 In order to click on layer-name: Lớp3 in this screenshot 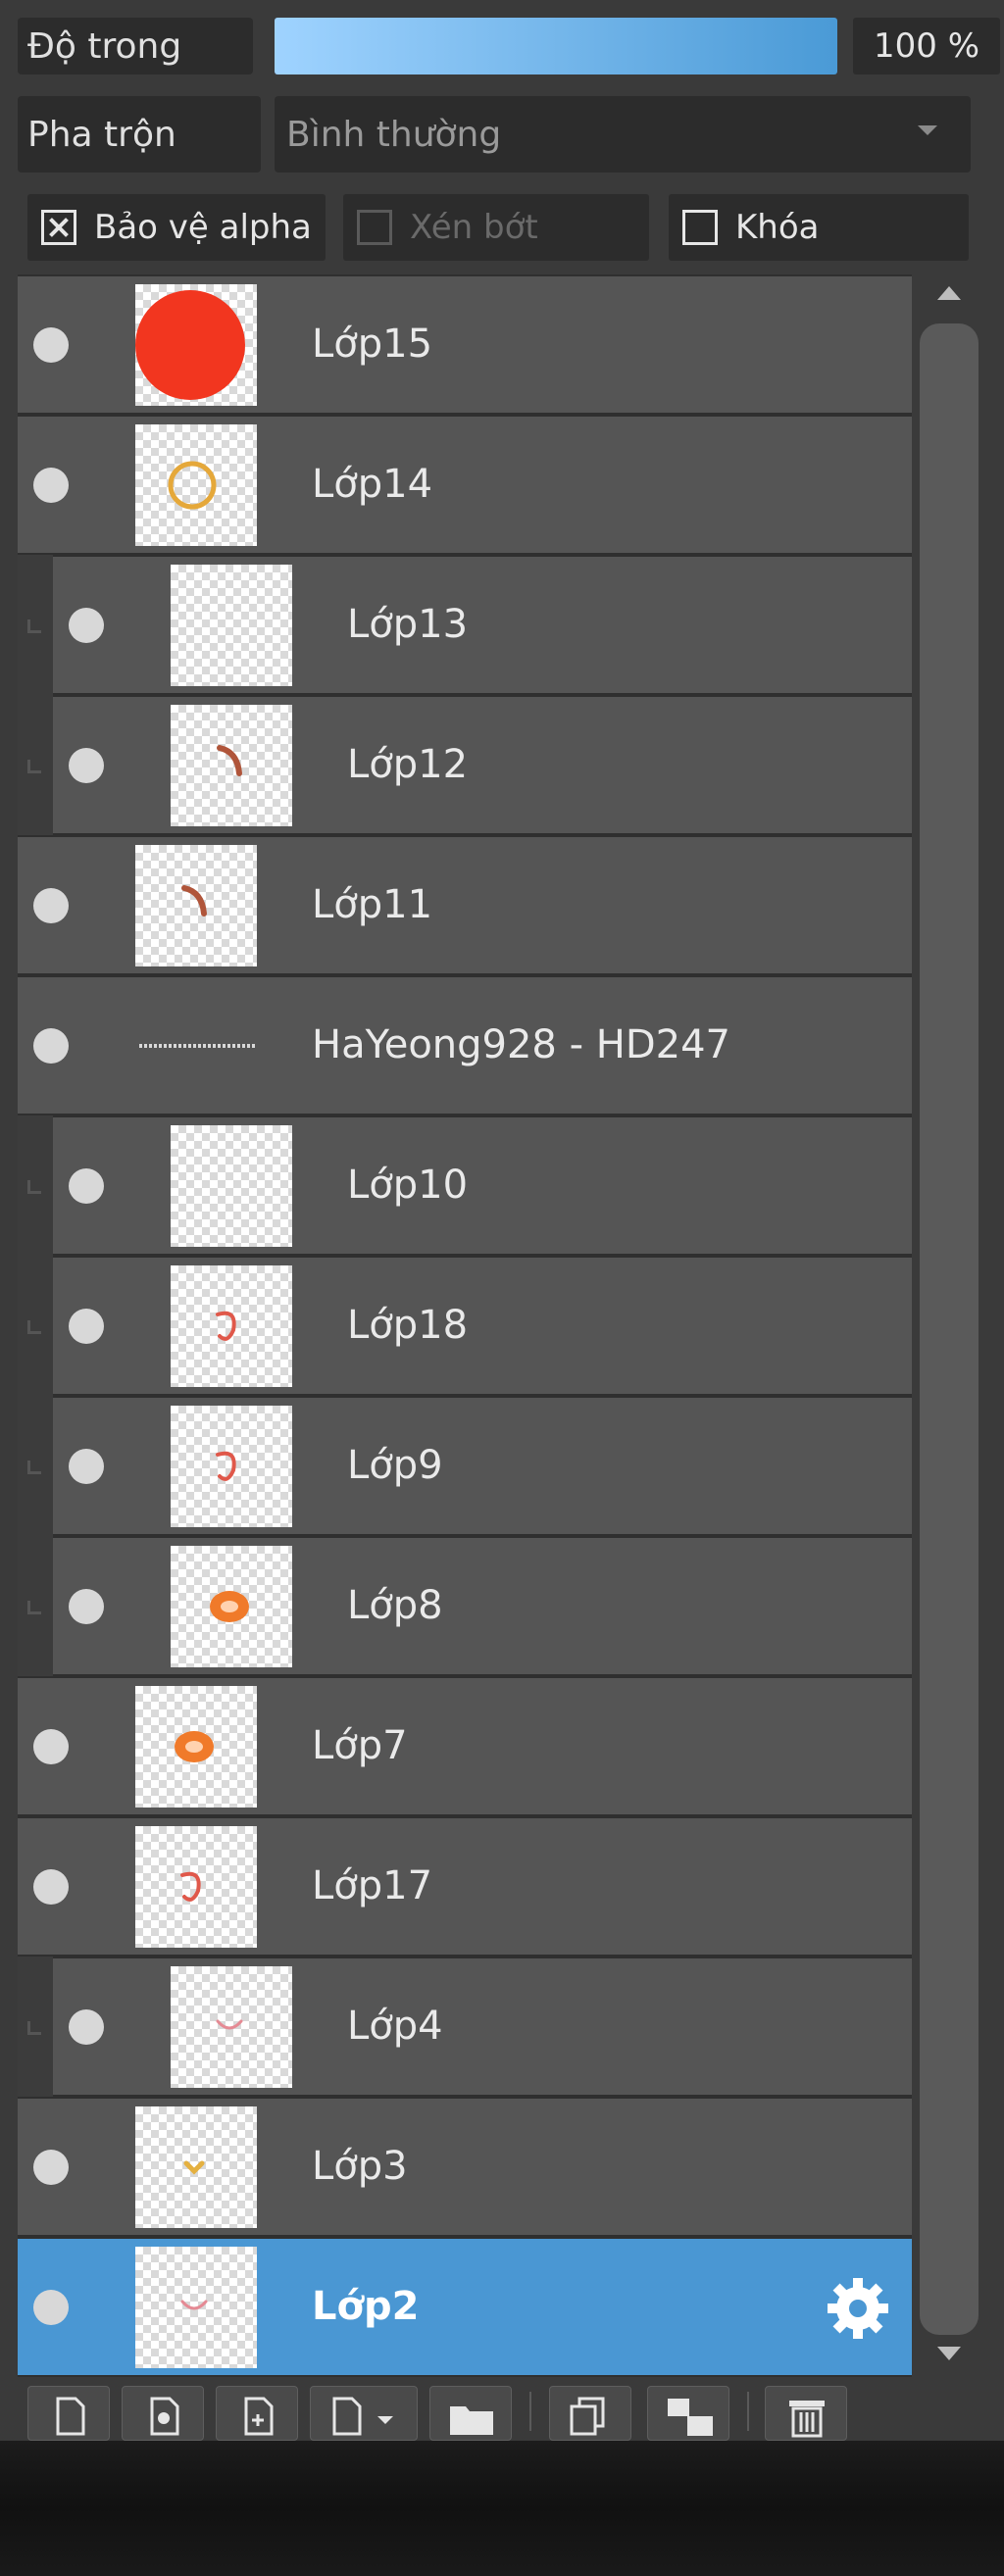, I will do `click(360, 2166)`.